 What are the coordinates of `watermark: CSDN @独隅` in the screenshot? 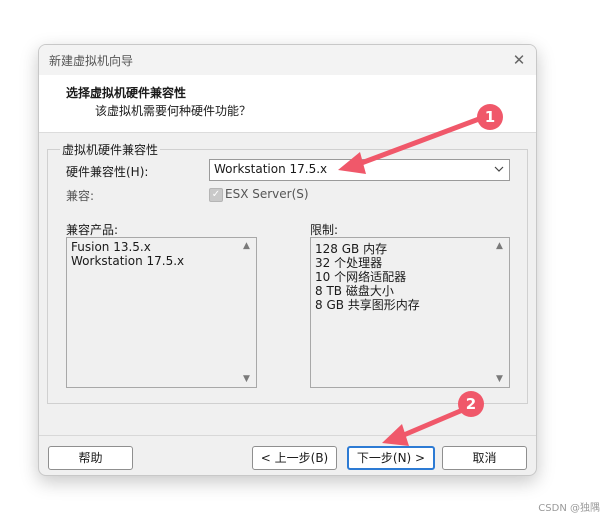 It's located at (569, 508).